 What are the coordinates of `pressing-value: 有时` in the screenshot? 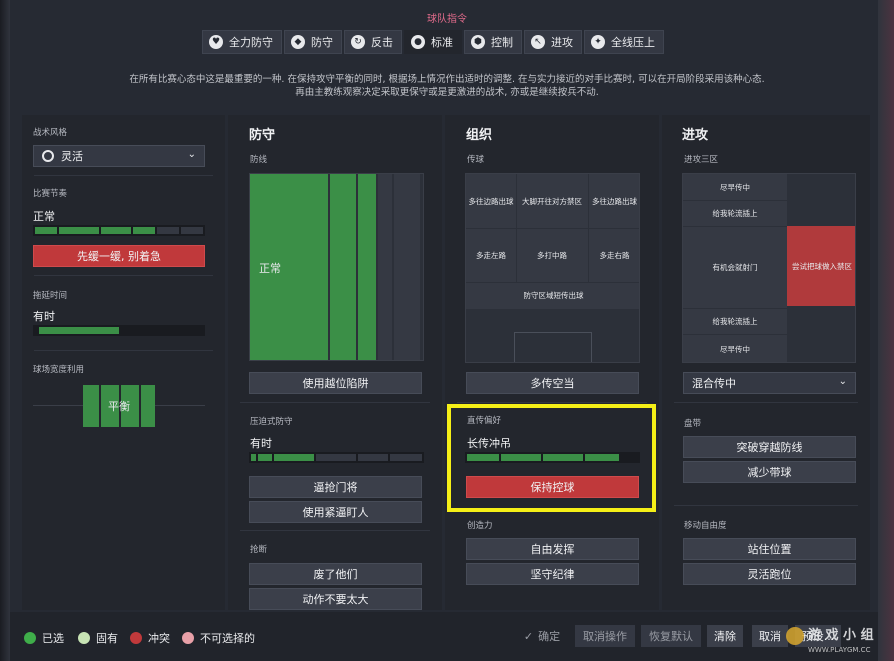 It's located at (261, 443).